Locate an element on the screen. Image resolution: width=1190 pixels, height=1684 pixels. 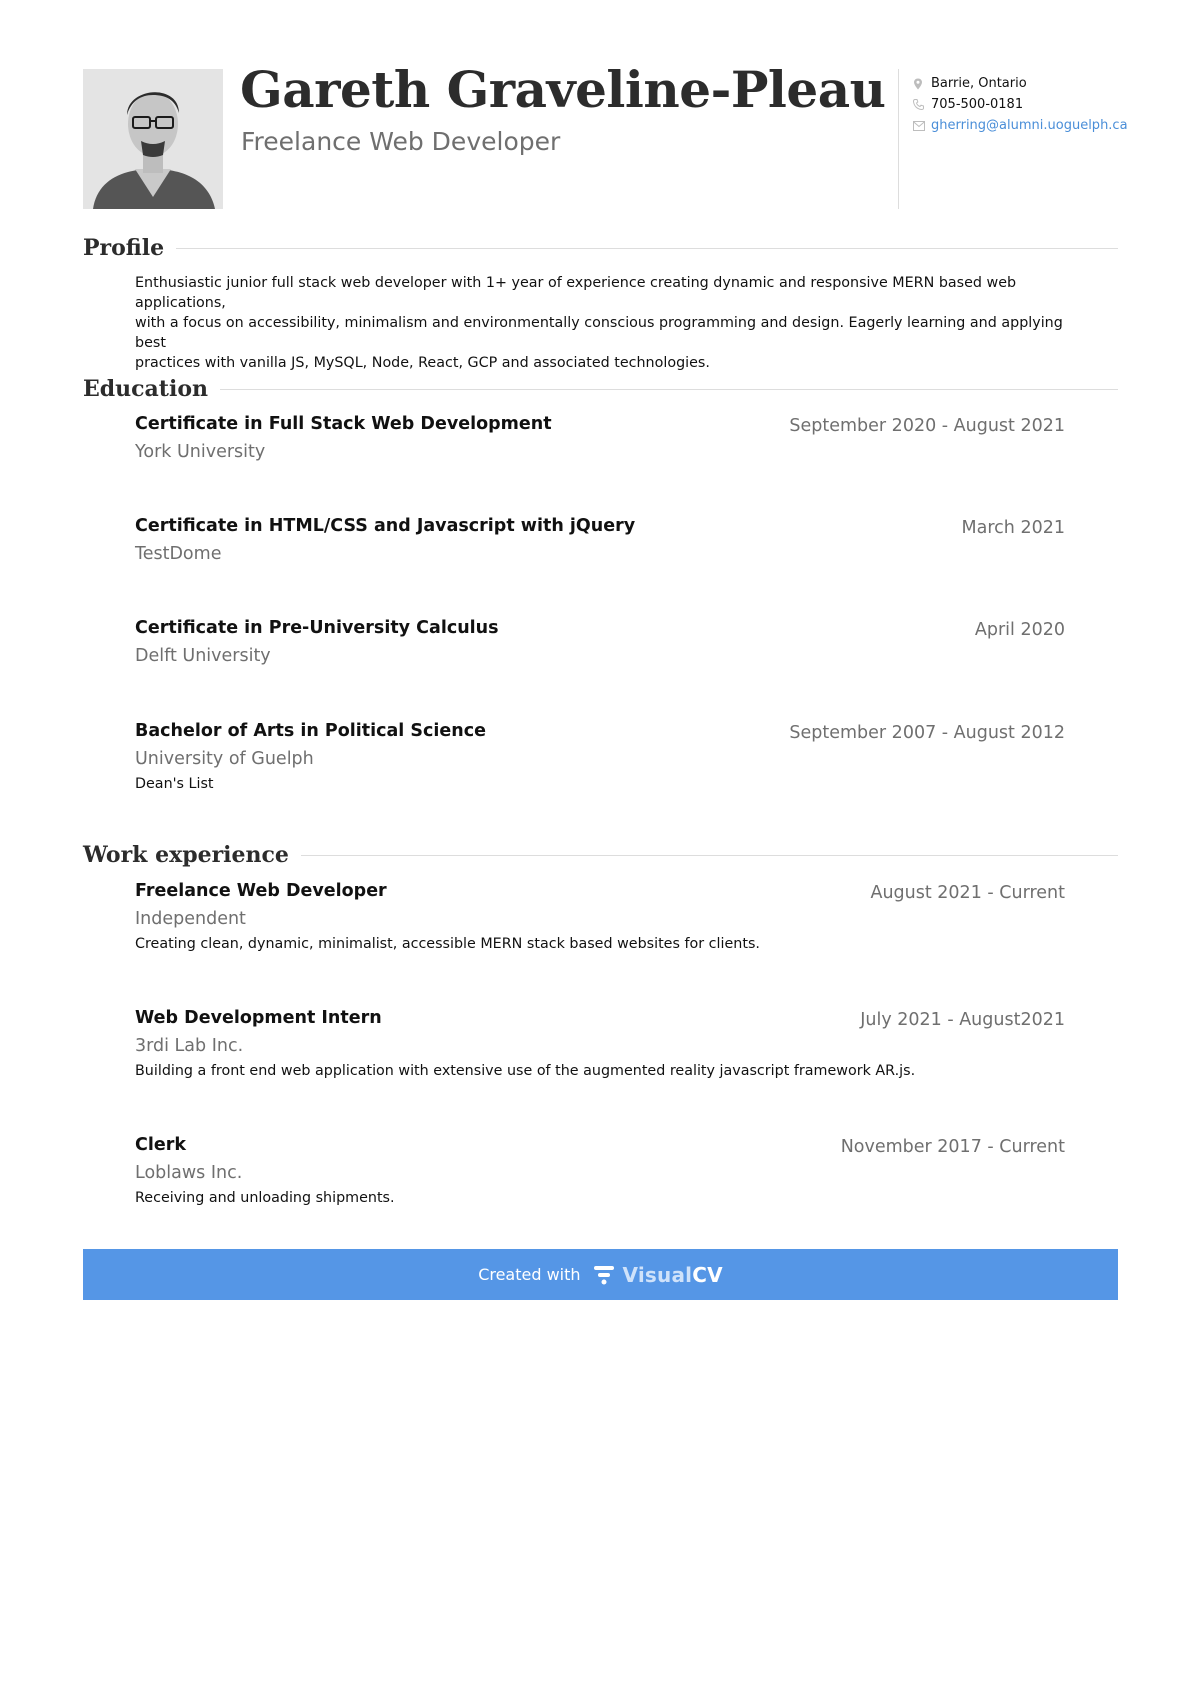
section-education: Education is located at coordinates (600, 389).